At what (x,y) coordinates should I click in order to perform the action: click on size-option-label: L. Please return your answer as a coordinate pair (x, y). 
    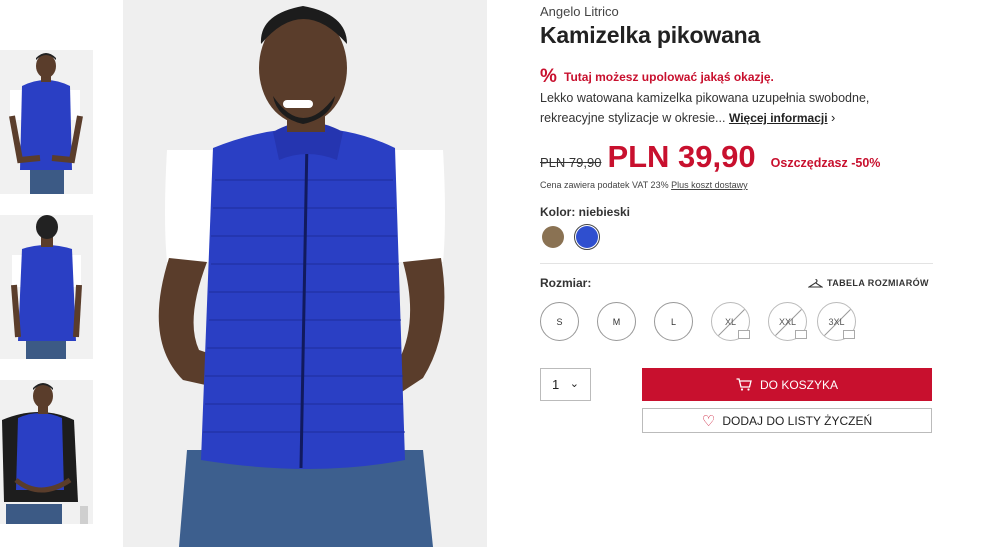
    Looking at the image, I should click on (673, 321).